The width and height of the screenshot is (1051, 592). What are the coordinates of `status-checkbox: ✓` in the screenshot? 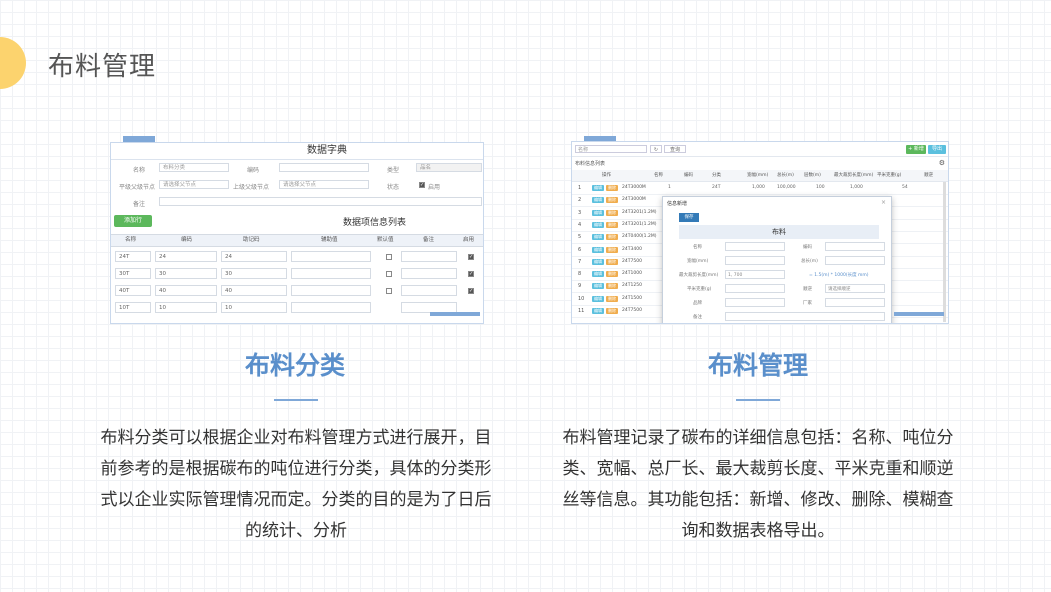 It's located at (422, 185).